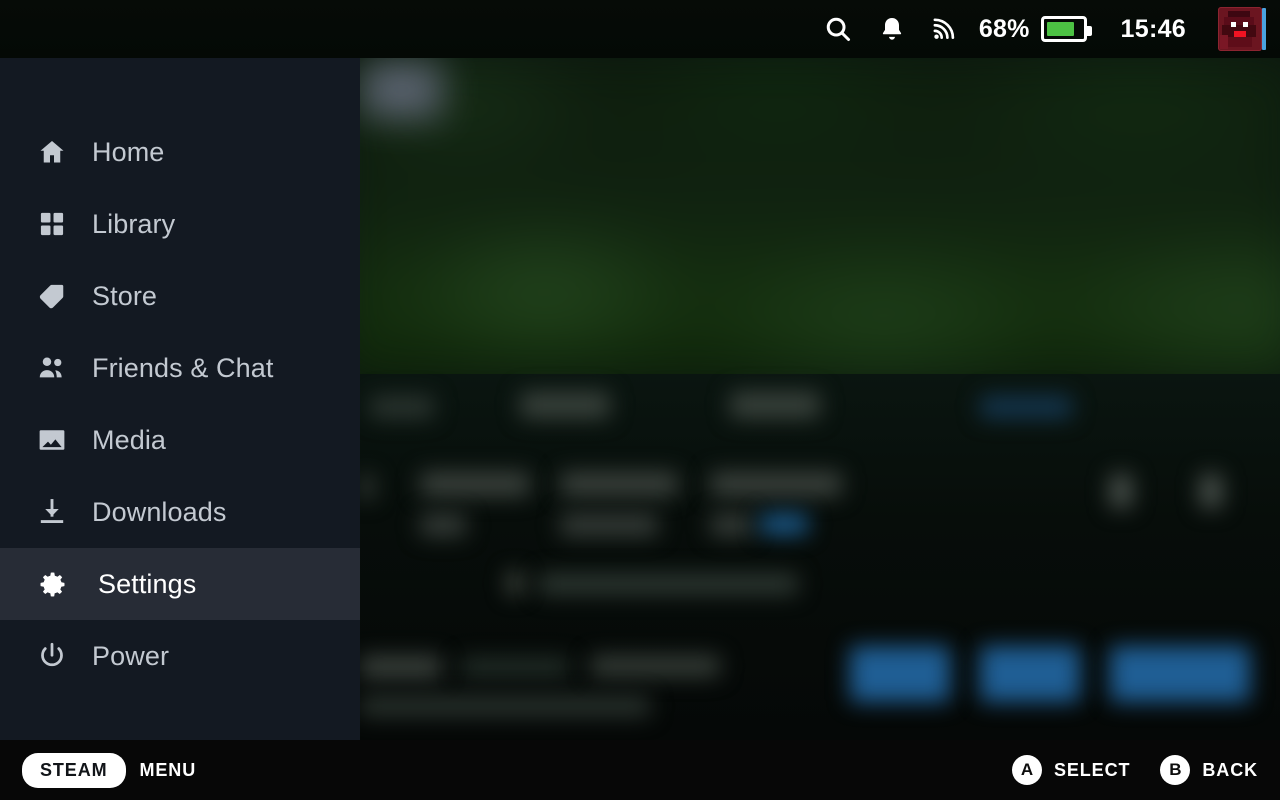 The width and height of the screenshot is (1280, 800). I want to click on avatar-image, so click(1240, 29).